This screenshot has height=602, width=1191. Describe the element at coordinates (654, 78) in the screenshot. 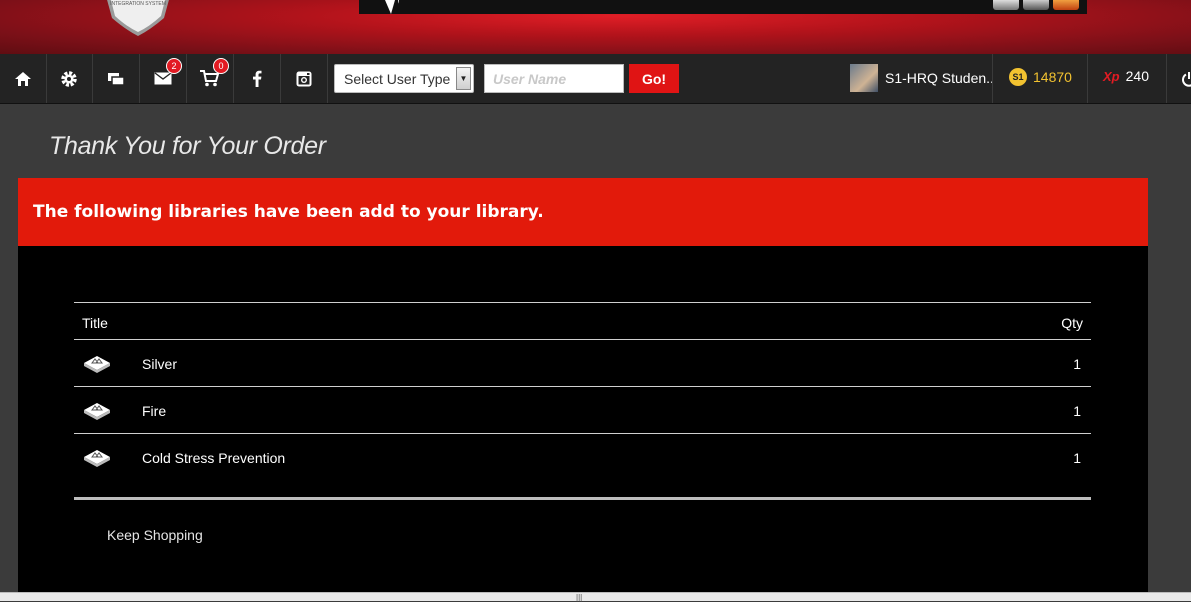

I see `go-button: Go!` at that location.